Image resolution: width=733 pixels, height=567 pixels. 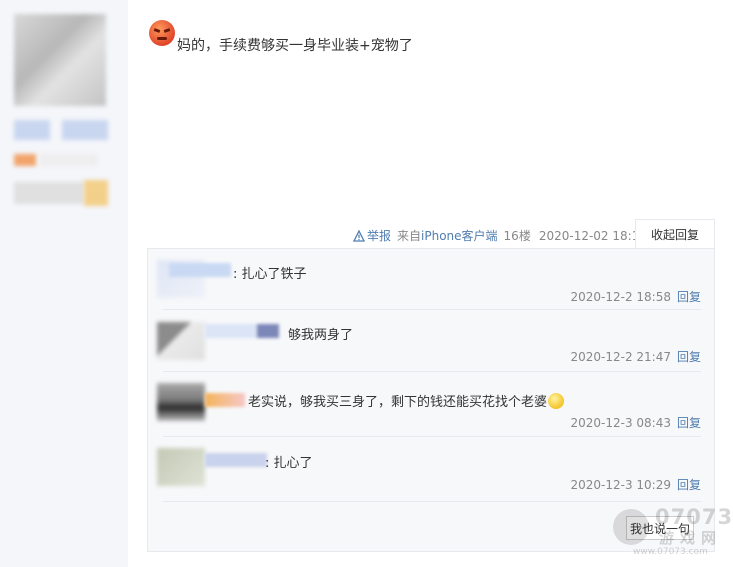 I want to click on reply-item: 够我两身了 2020-12-2 21:47 回复, so click(x=429, y=344).